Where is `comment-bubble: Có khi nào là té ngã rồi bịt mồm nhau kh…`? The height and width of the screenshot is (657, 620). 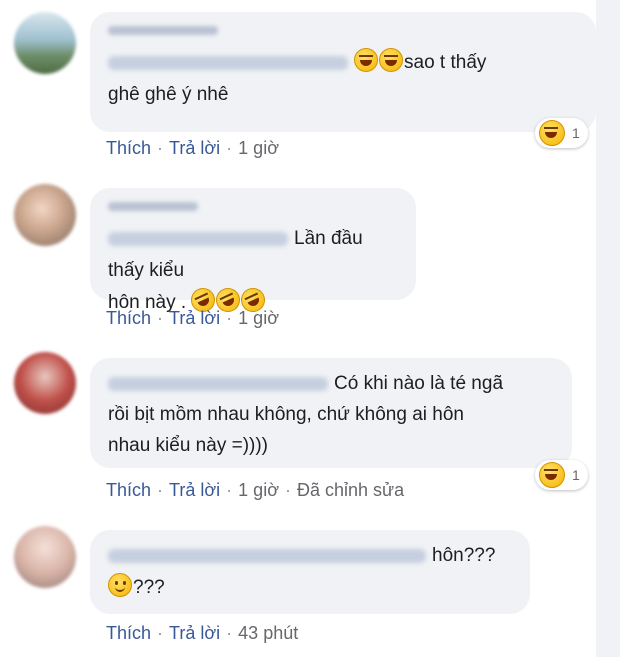 comment-bubble: Có khi nào là té ngã rồi bịt mồm nhau kh… is located at coordinates (331, 413).